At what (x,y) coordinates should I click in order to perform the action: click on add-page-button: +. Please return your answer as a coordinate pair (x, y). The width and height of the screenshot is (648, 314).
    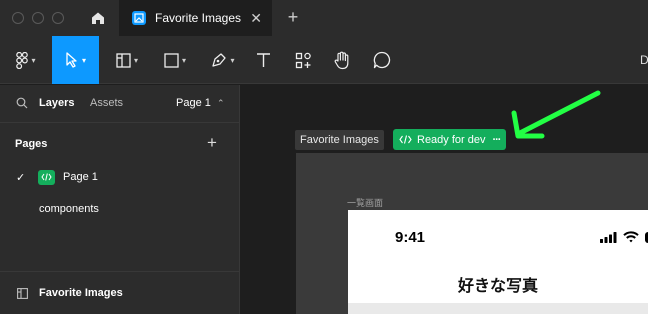
    Looking at the image, I should click on (212, 143).